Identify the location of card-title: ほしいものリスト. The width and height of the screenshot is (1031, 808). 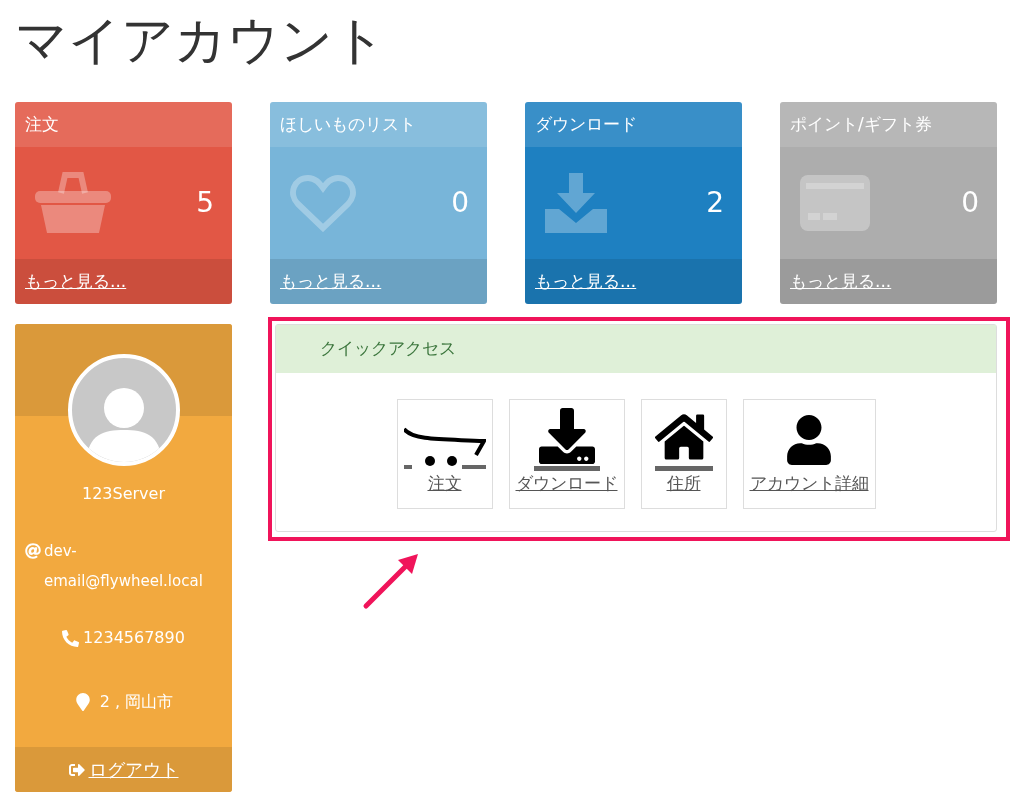
(348, 124).